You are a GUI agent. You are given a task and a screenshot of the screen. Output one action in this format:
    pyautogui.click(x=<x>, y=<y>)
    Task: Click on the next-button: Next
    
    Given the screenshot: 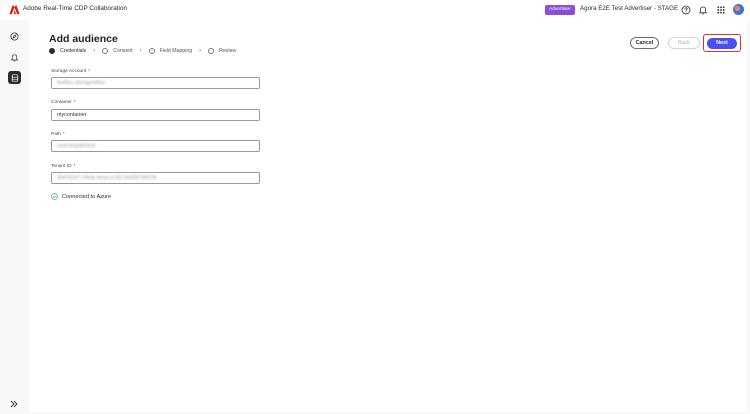 What is the action you would take?
    pyautogui.click(x=722, y=43)
    